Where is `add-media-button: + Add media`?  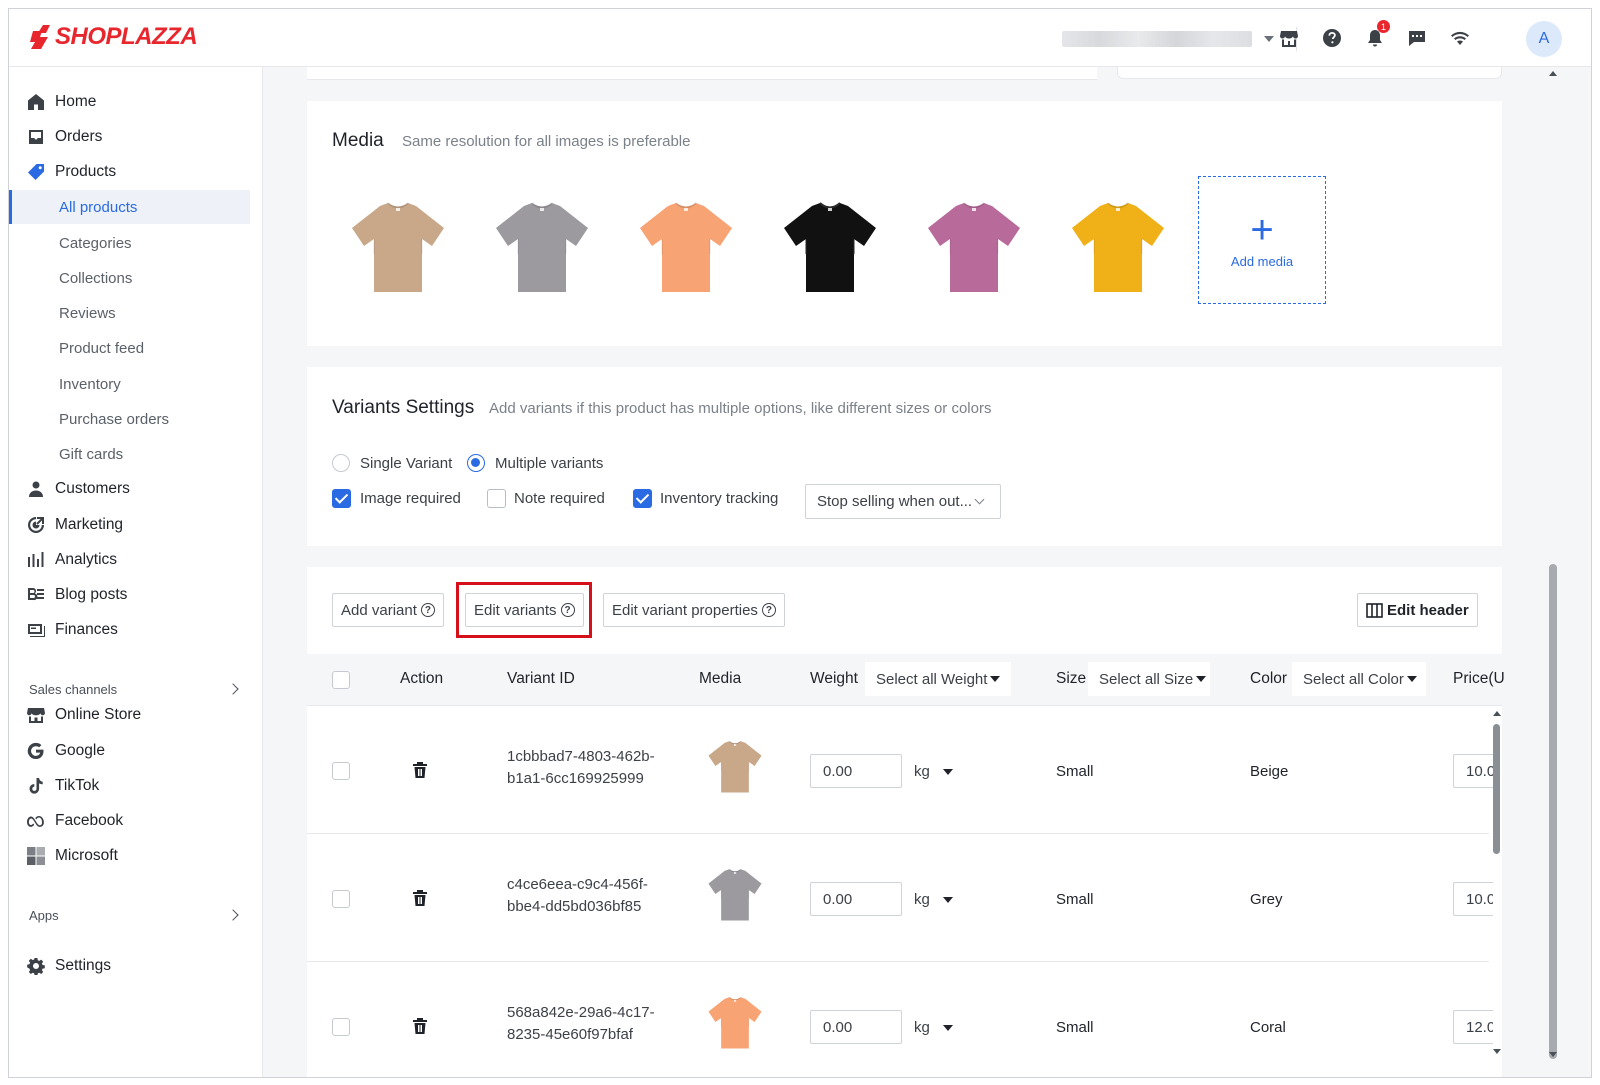 add-media-button: + Add media is located at coordinates (1262, 240).